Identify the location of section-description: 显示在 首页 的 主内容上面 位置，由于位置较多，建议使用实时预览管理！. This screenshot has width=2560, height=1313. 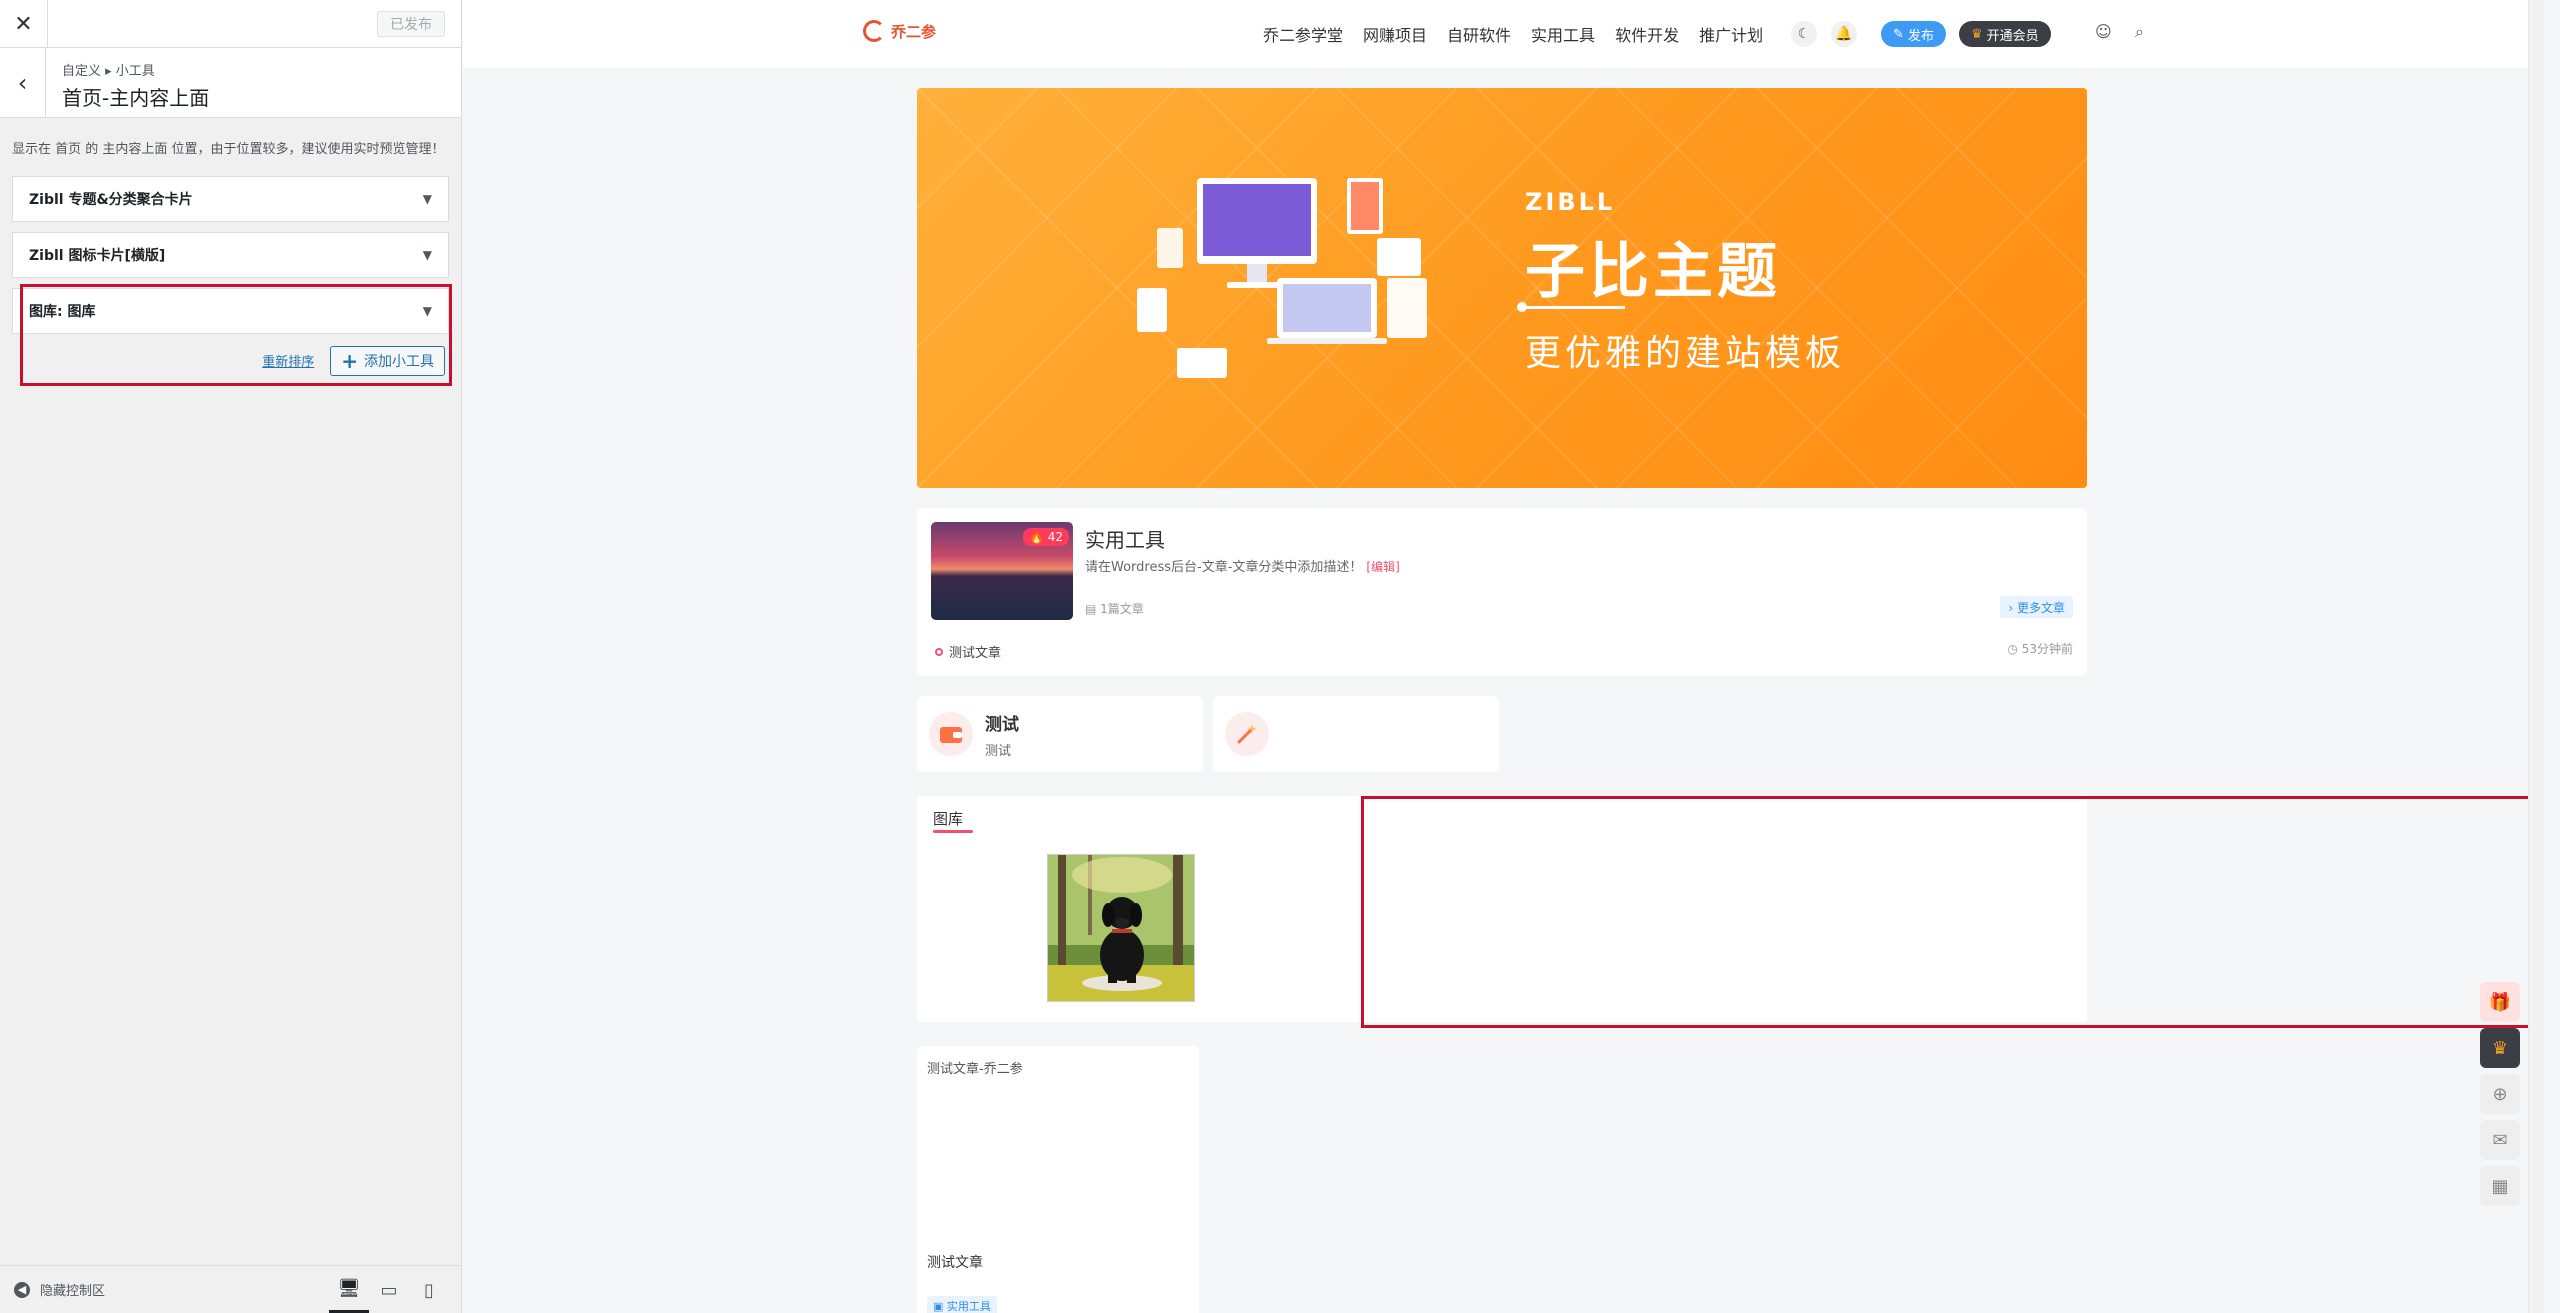
(228, 149).